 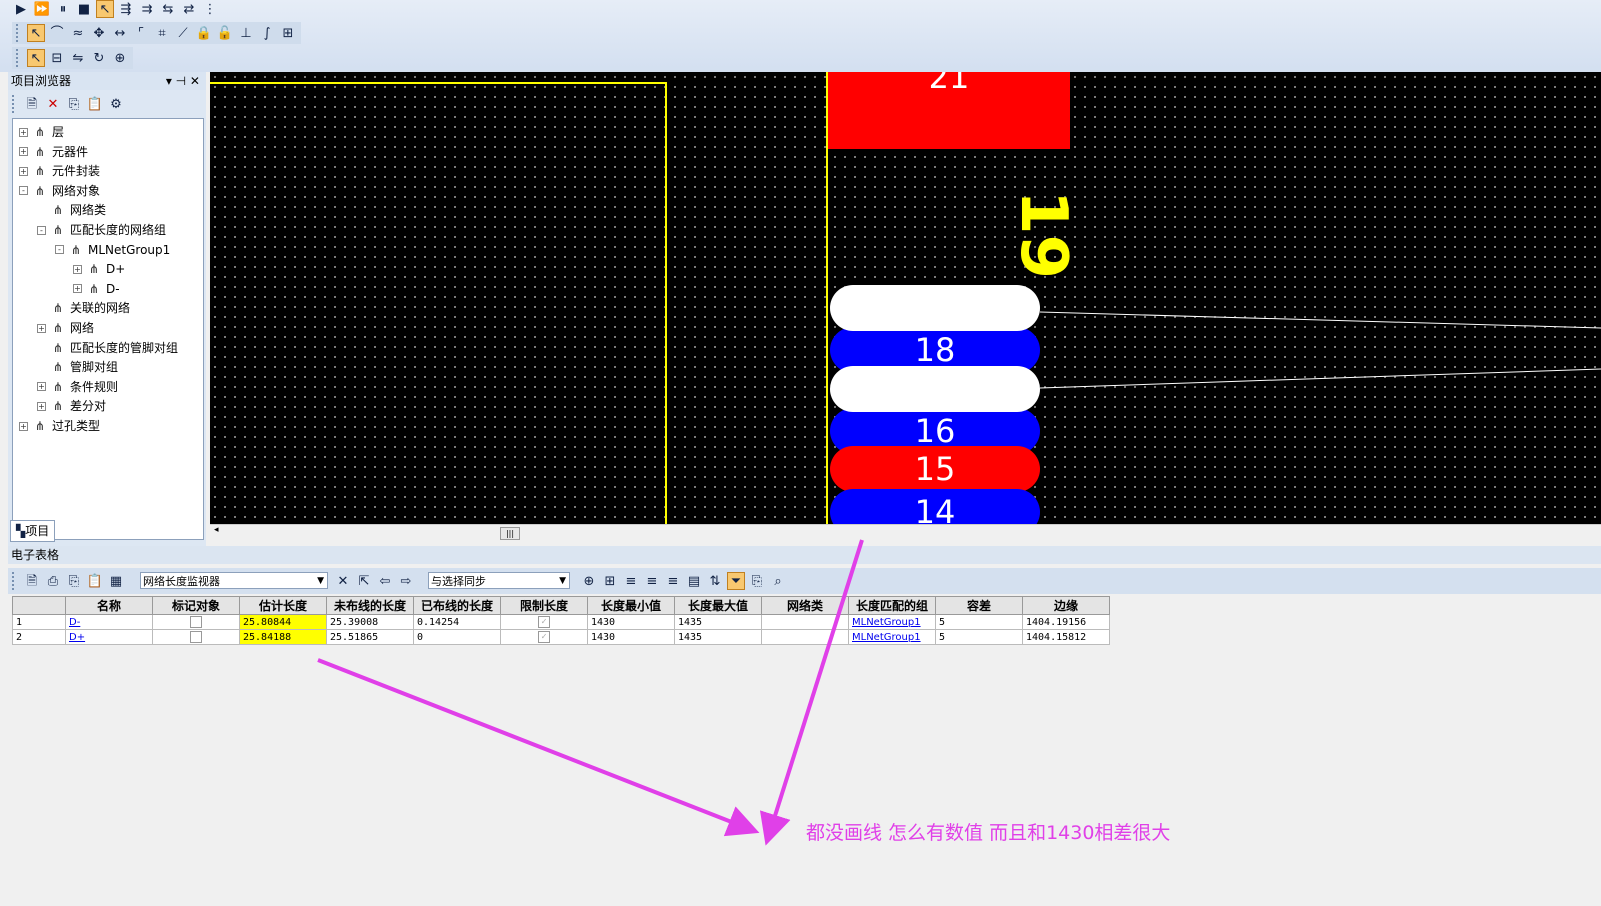 I want to click on align-icon: ⊞, so click(x=288, y=33).